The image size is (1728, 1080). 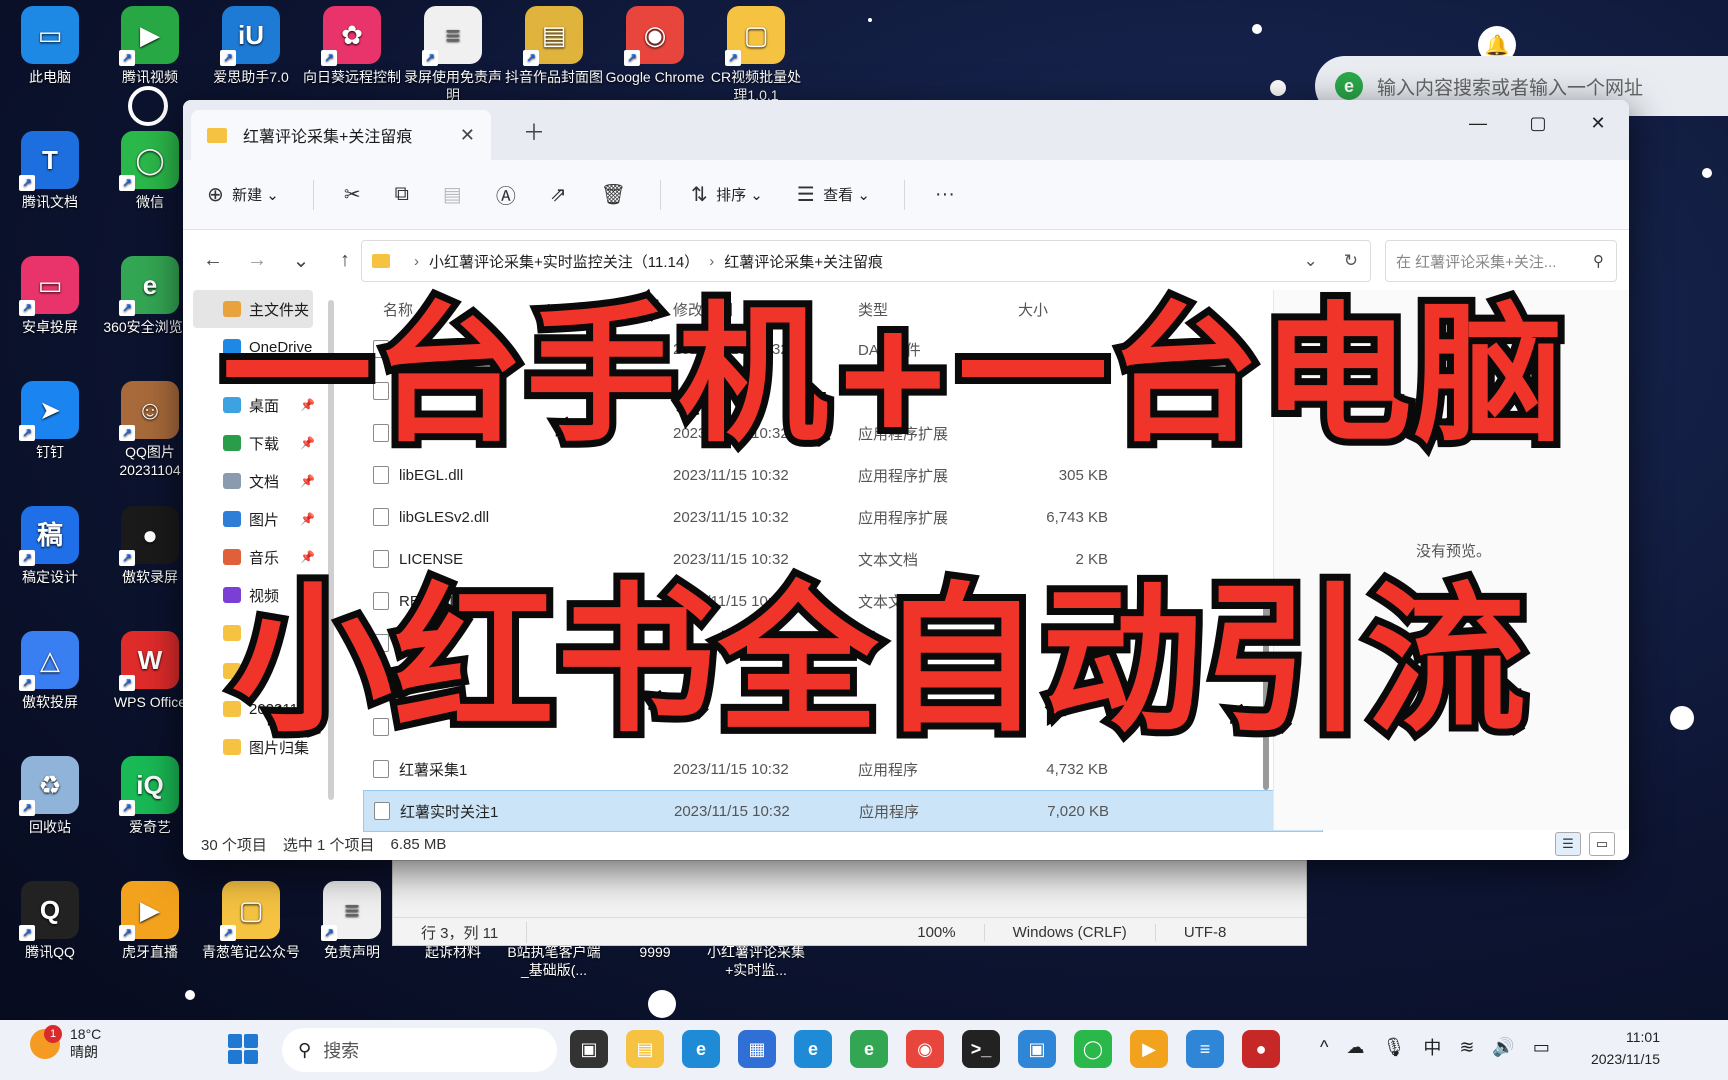 I want to click on new-tab-button: ＋, so click(x=534, y=131).